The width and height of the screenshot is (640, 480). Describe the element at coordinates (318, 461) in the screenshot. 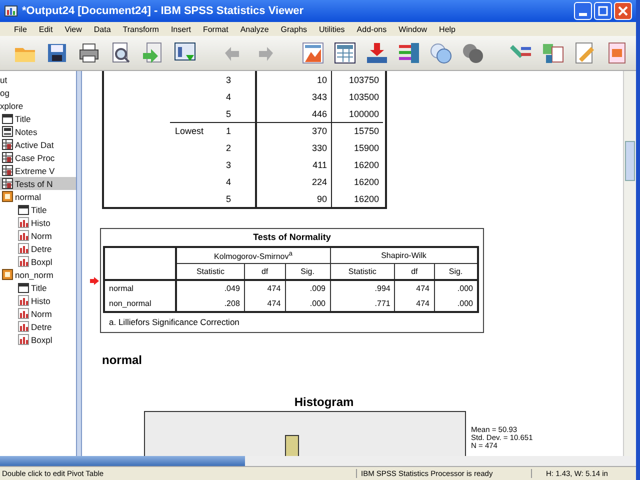

I see `horizontal-scrollbar` at that location.